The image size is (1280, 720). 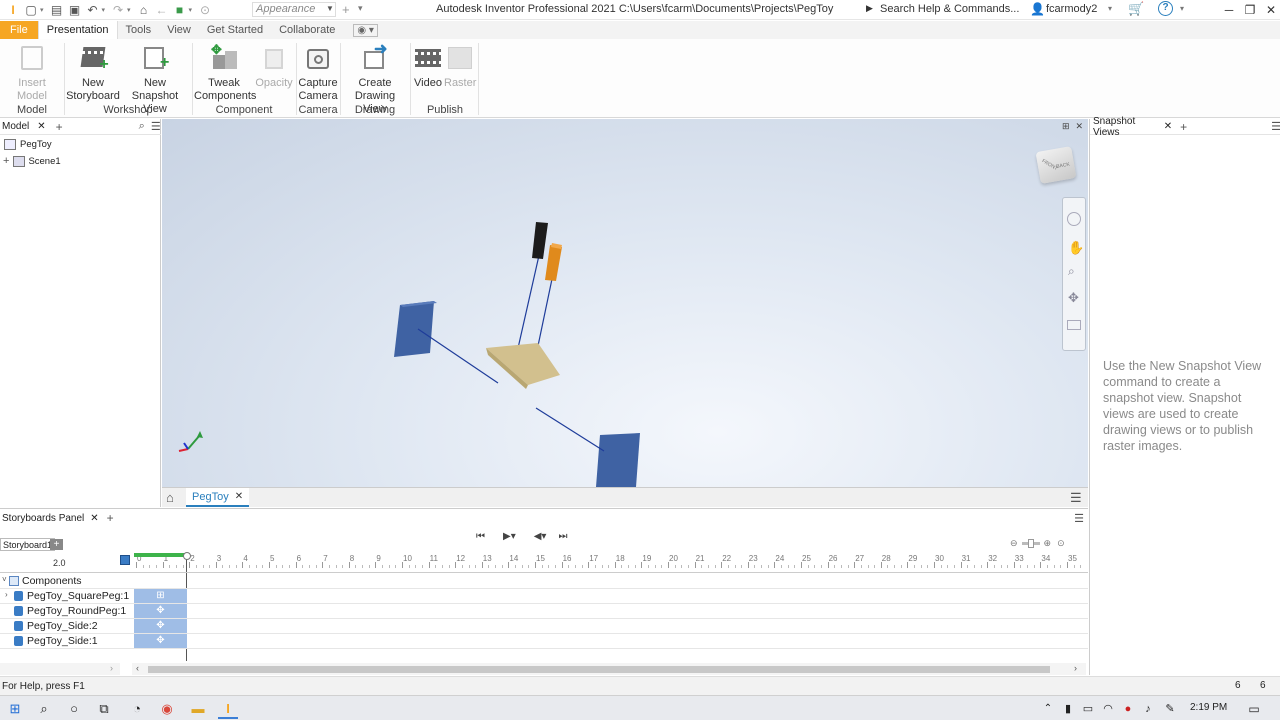 What do you see at coordinates (599, 669) in the screenshot?
I see `scrollbar-thumb` at bounding box center [599, 669].